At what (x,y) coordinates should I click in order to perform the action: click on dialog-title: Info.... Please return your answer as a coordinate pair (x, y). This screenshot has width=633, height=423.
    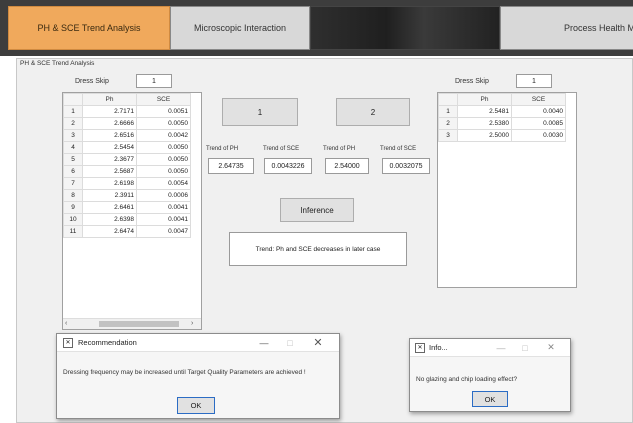
    Looking at the image, I should click on (438, 347).